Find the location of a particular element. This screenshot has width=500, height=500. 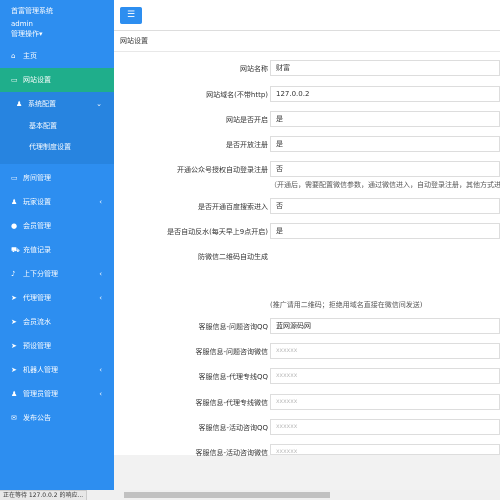

chat-icon: ✉ is located at coordinates (14, 418).